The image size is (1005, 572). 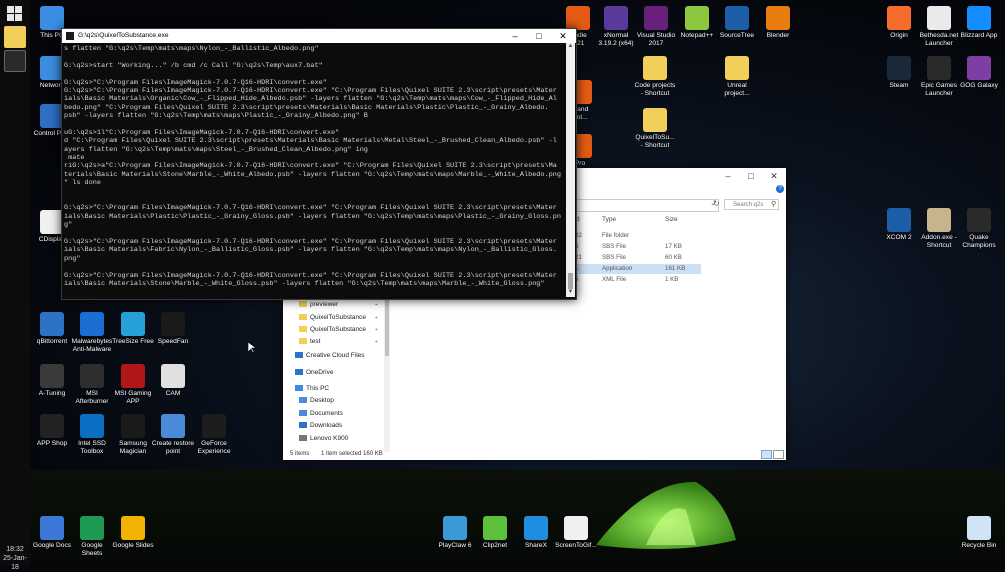 I want to click on file-size: 17 KB, so click(x=673, y=246).